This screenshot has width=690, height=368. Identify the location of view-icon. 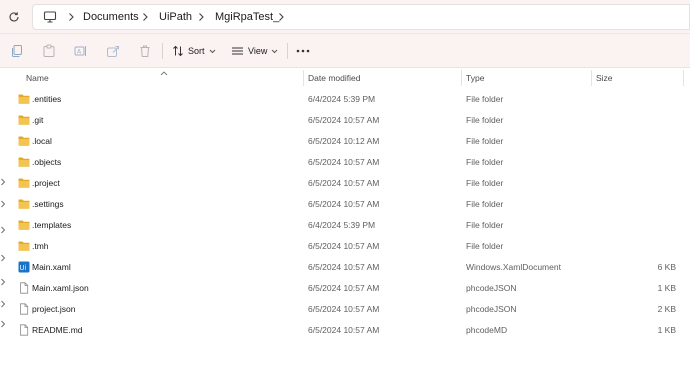
(237, 51).